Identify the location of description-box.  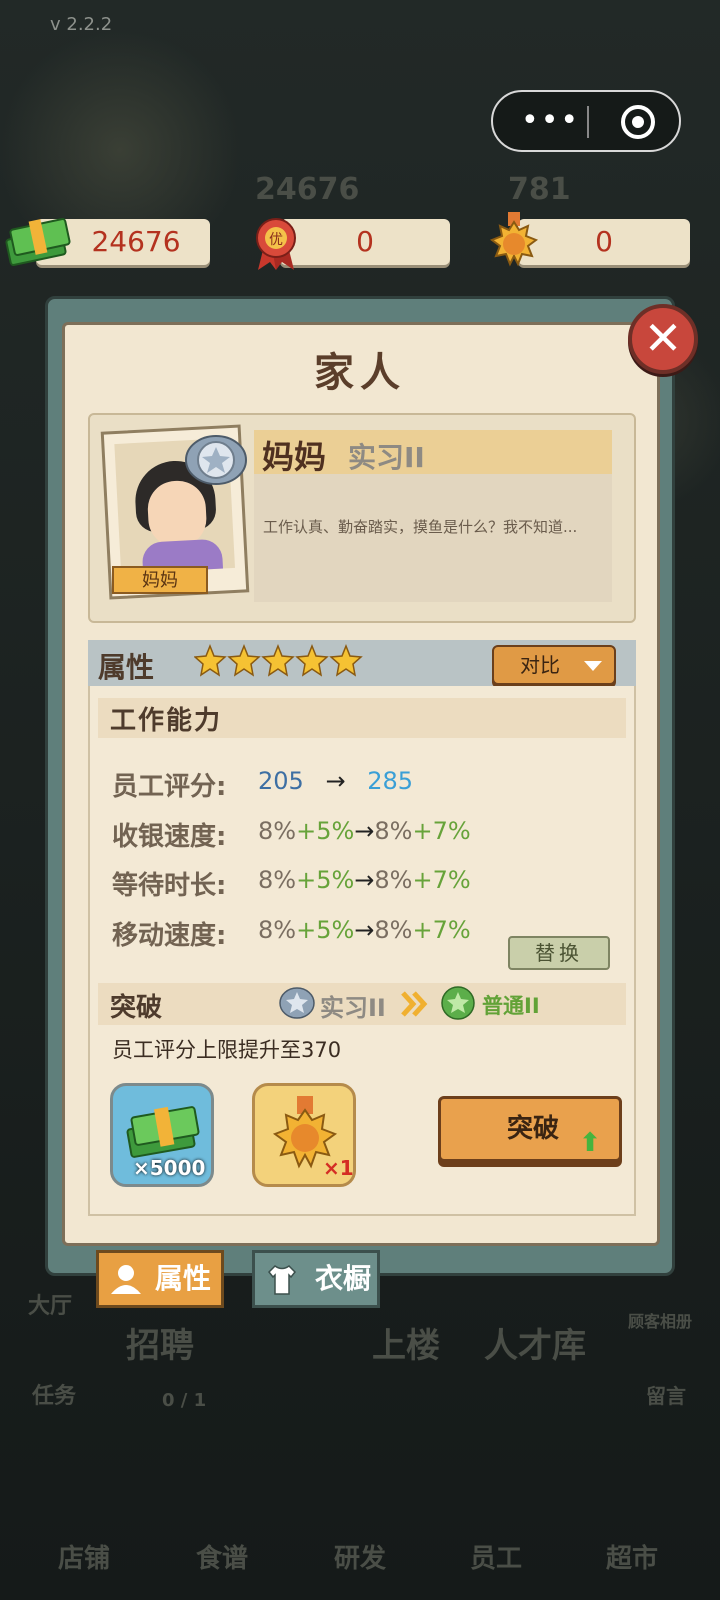
(433, 538).